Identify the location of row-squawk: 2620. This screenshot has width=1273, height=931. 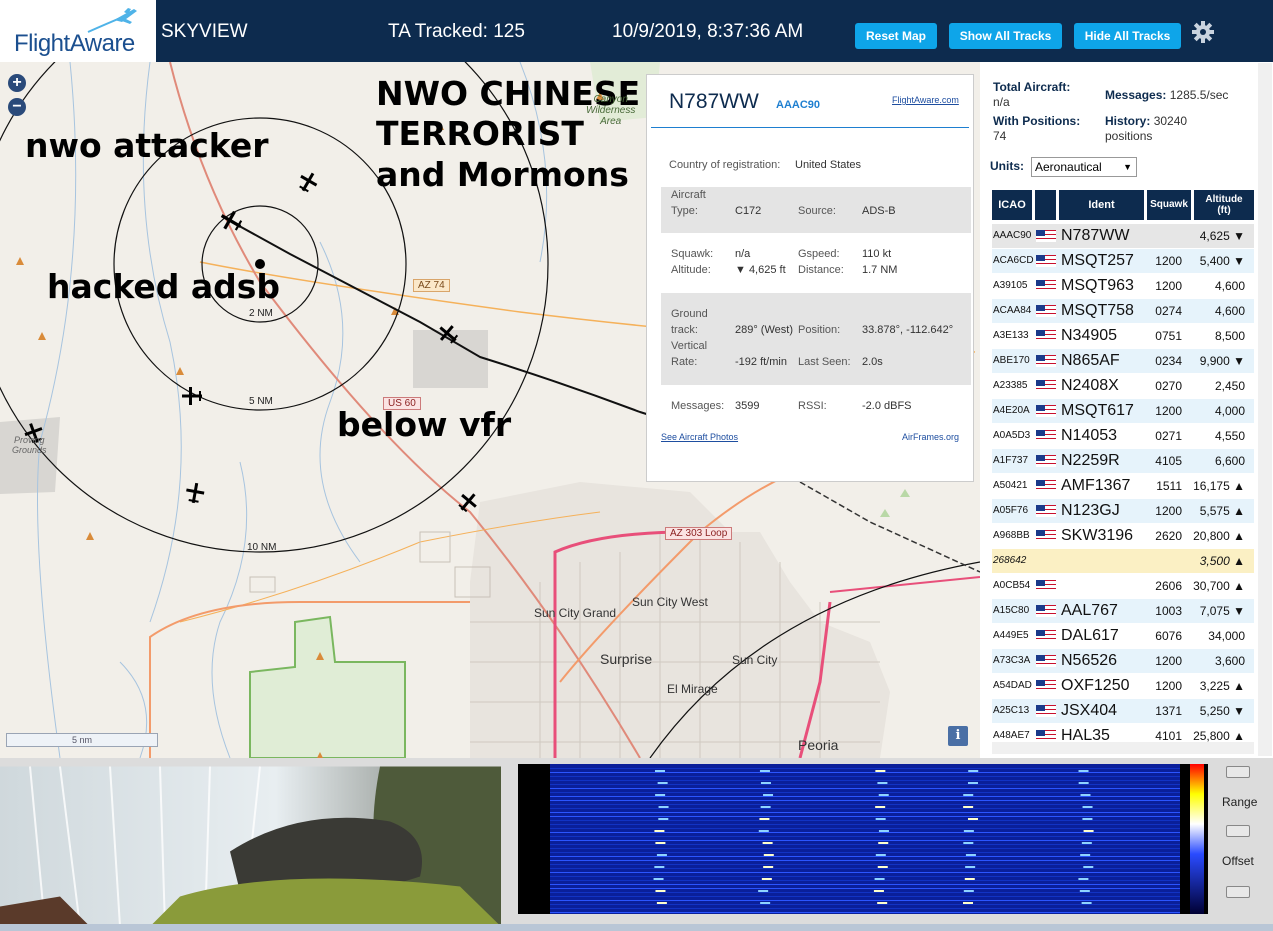
(1168, 536).